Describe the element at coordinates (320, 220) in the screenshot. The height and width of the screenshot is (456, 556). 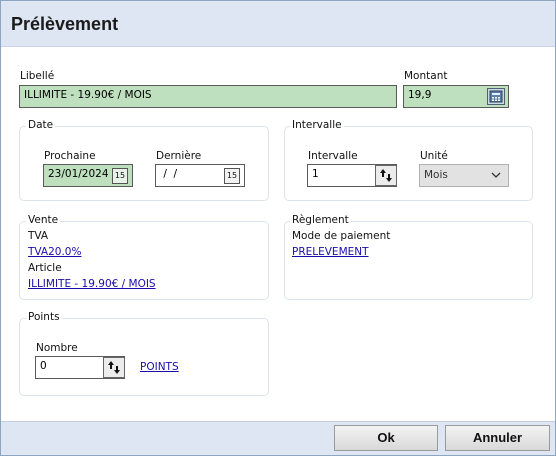
I see `reglement-group-title: Règlement` at that location.